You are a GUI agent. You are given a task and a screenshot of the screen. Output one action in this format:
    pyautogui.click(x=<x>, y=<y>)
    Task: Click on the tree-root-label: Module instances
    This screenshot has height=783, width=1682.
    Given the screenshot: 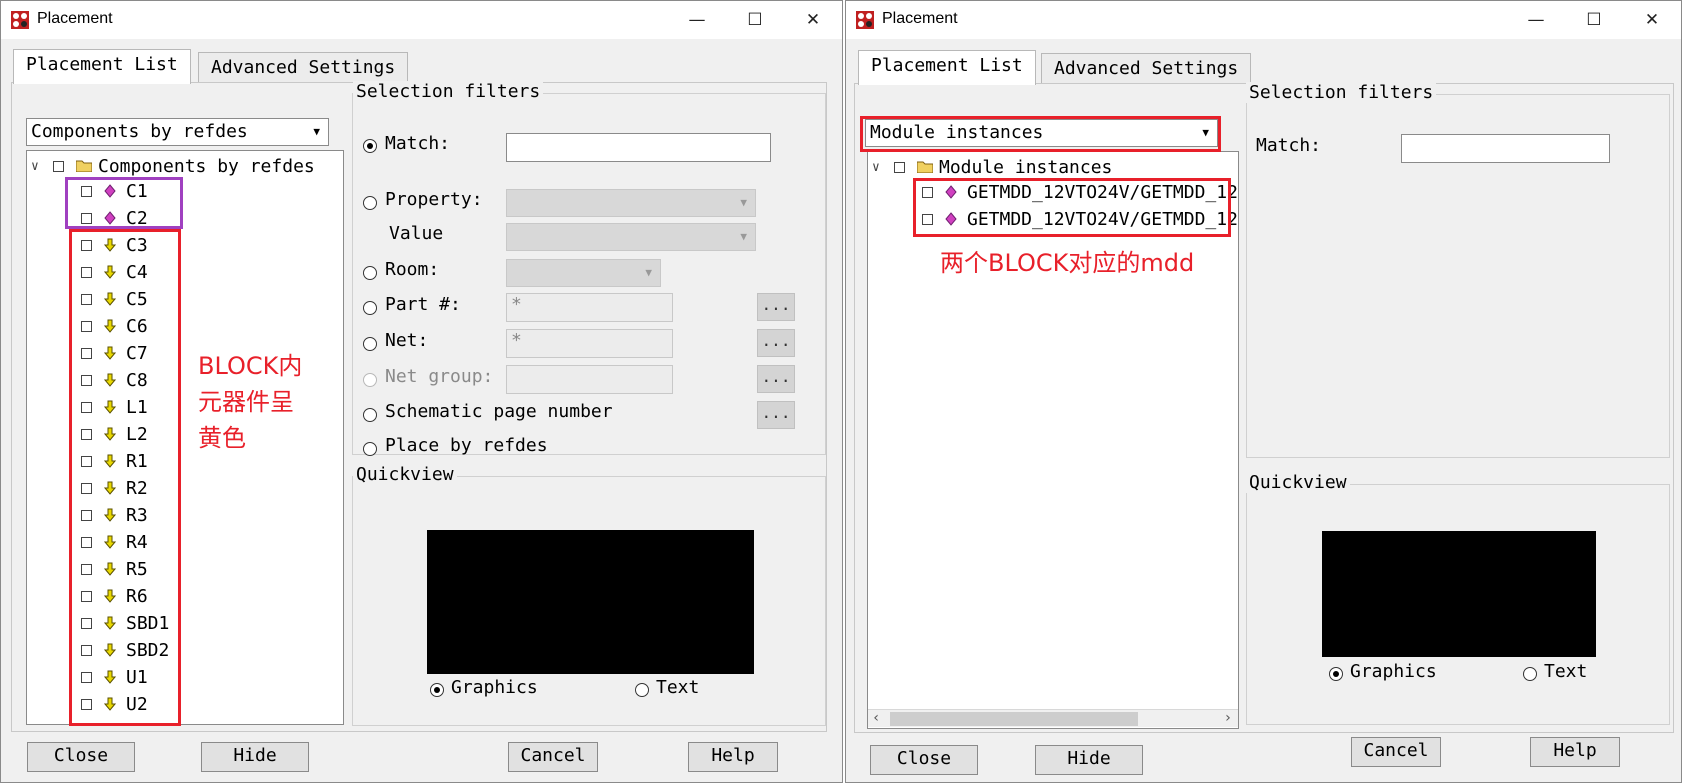 What is the action you would take?
    pyautogui.click(x=1026, y=167)
    